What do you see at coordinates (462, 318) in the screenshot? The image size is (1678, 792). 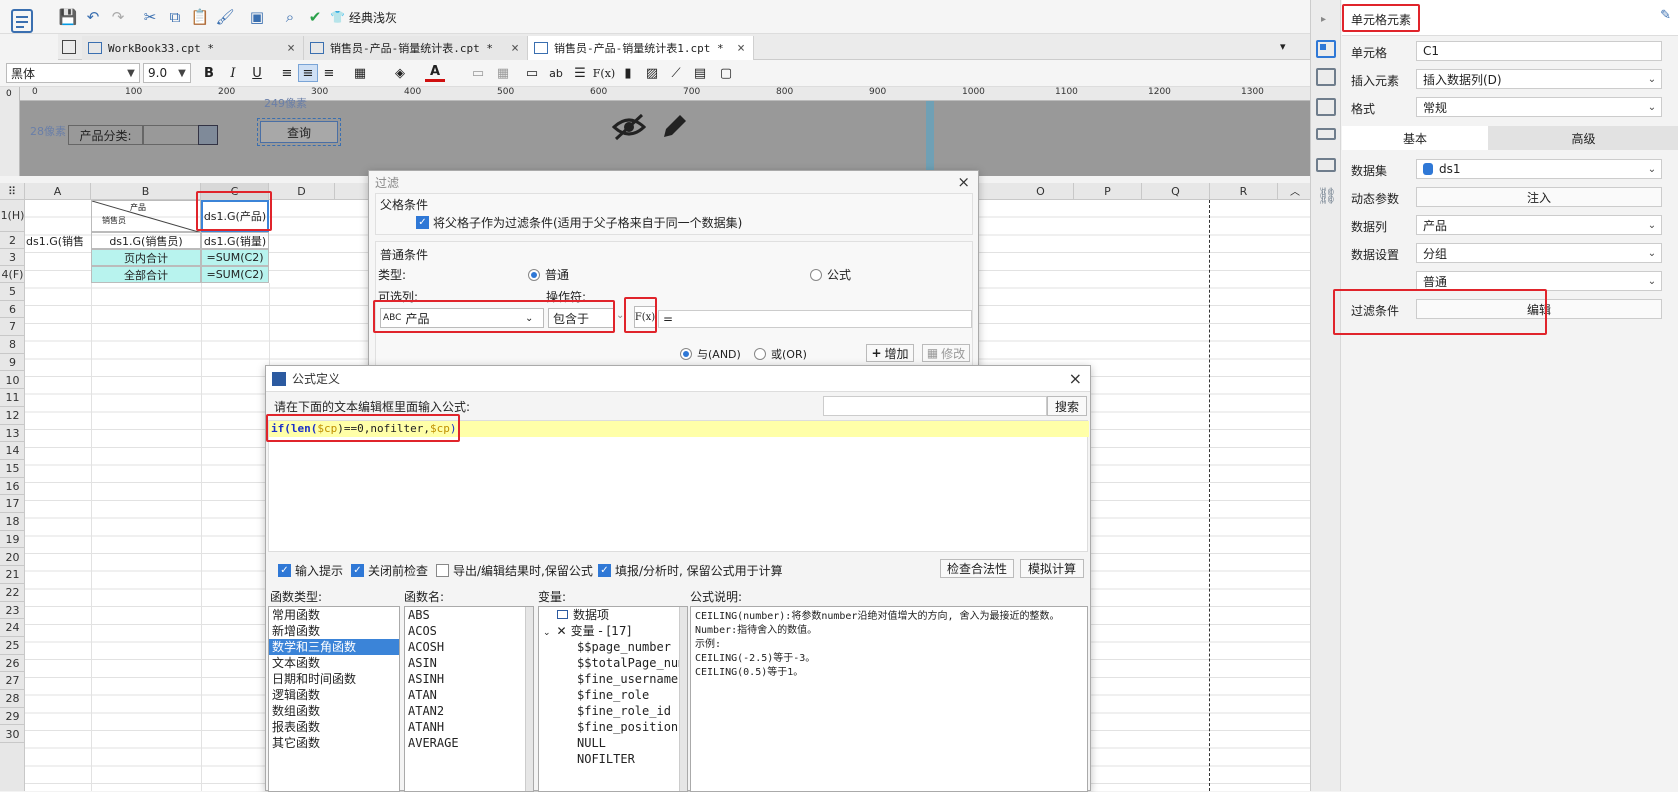 I see `column-select: ABC 产品 ⌄` at bounding box center [462, 318].